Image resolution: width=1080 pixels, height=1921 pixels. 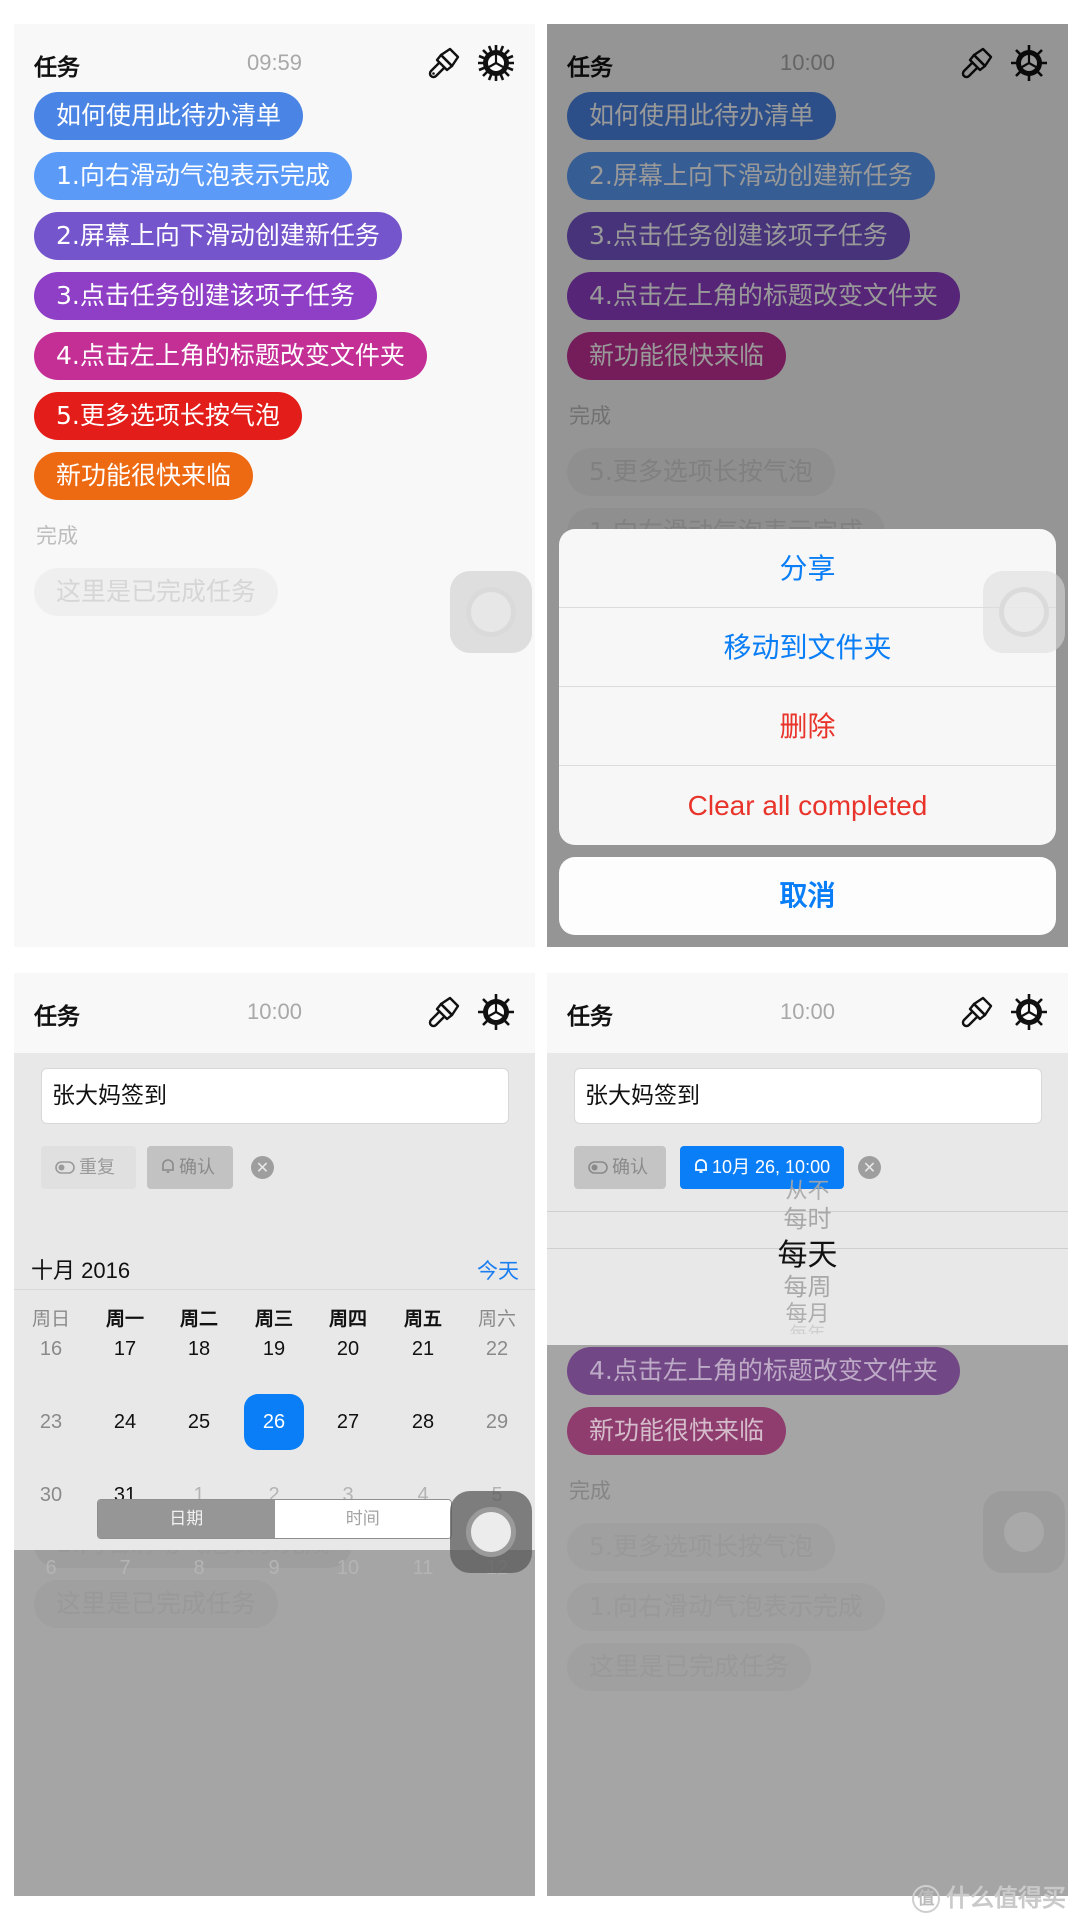 I want to click on calendar-day: 11, so click(x=423, y=1568).